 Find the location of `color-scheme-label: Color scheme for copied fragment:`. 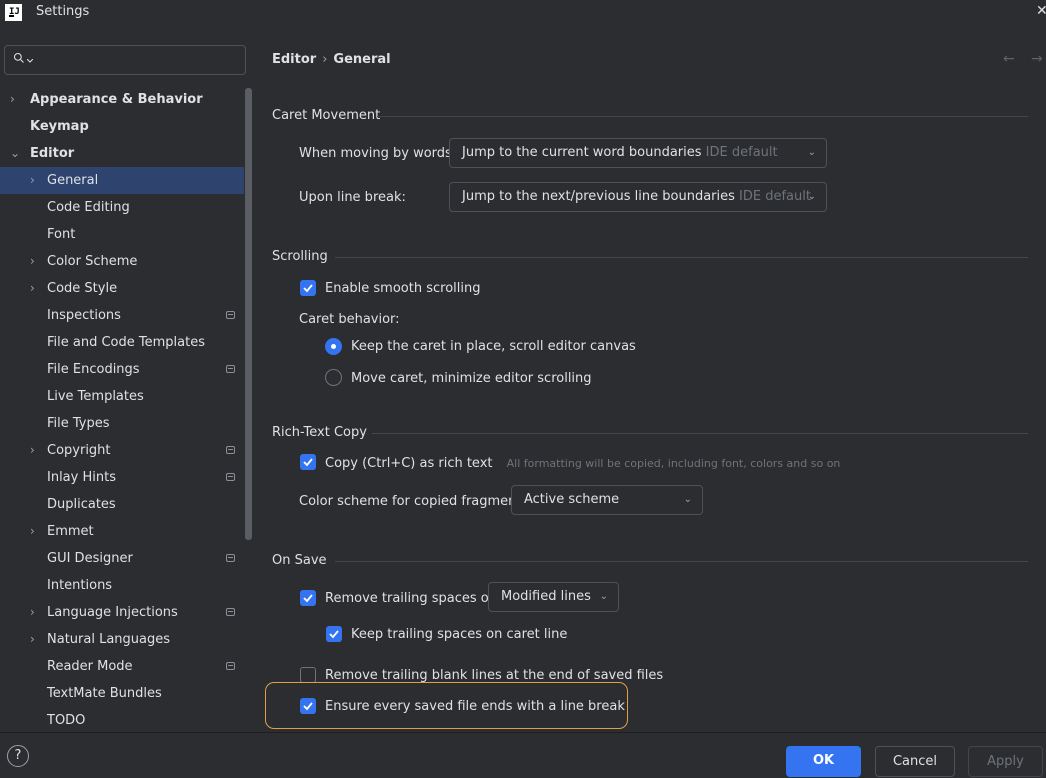

color-scheme-label: Color scheme for copied fragment: is located at coordinates (412, 501).